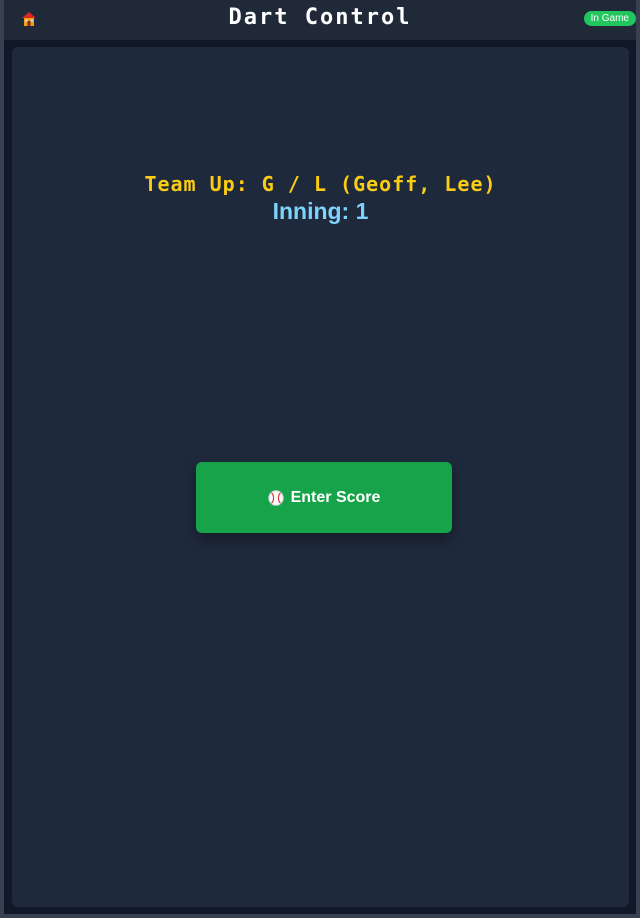  I want to click on enter-score-button: Enter Score, so click(324, 497).